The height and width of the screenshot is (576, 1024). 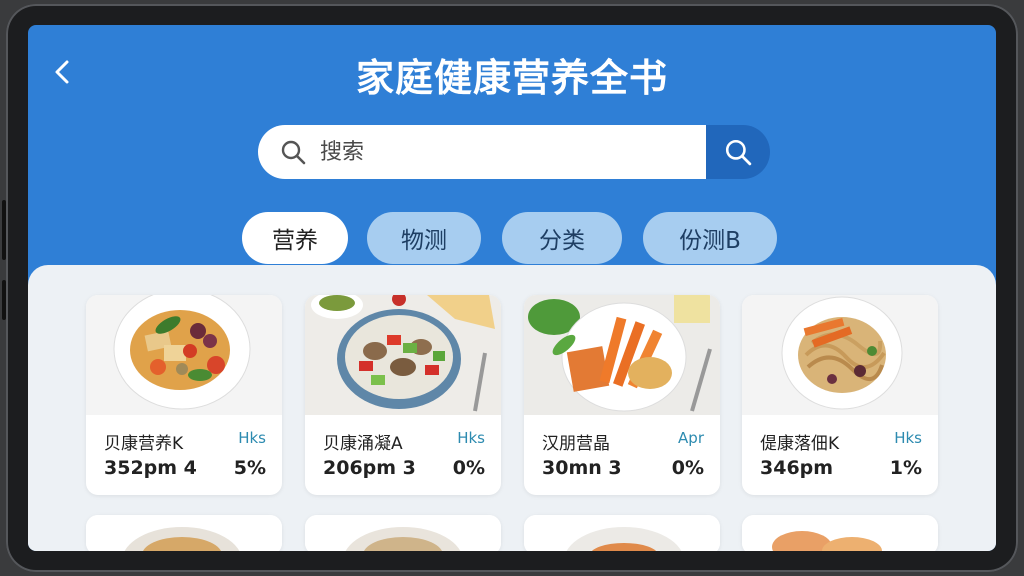 I want to click on search-button, so click(x=738, y=152).